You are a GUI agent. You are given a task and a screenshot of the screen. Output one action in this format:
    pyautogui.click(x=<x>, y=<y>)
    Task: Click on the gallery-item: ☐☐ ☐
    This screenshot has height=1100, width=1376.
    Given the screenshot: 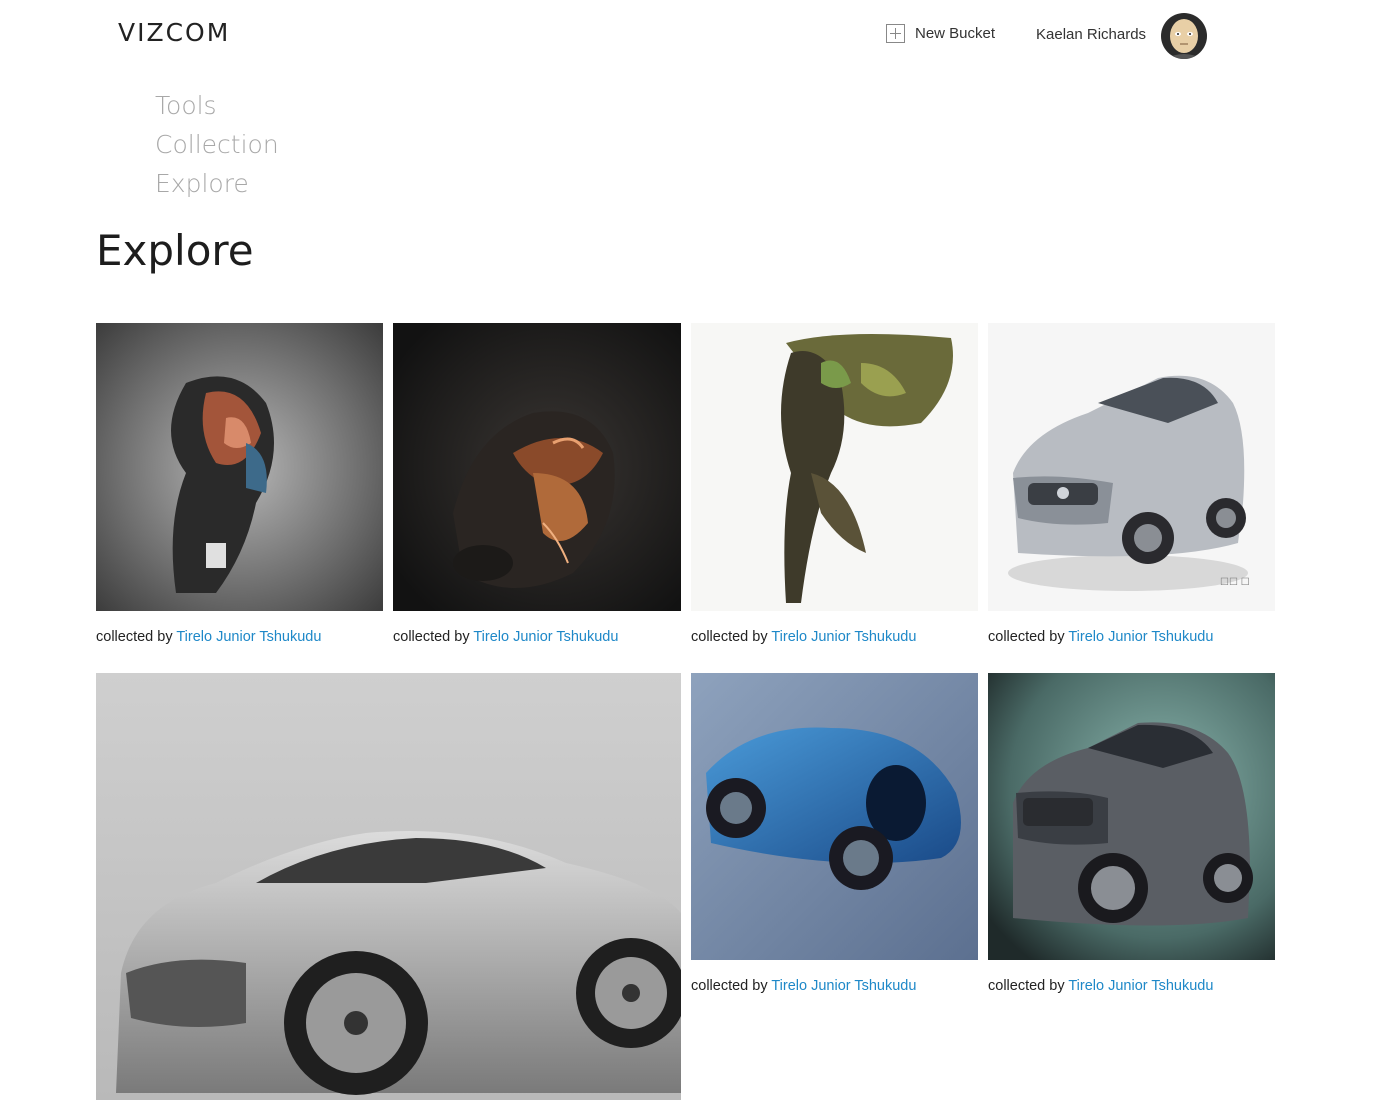 What is the action you would take?
    pyautogui.click(x=1131, y=467)
    